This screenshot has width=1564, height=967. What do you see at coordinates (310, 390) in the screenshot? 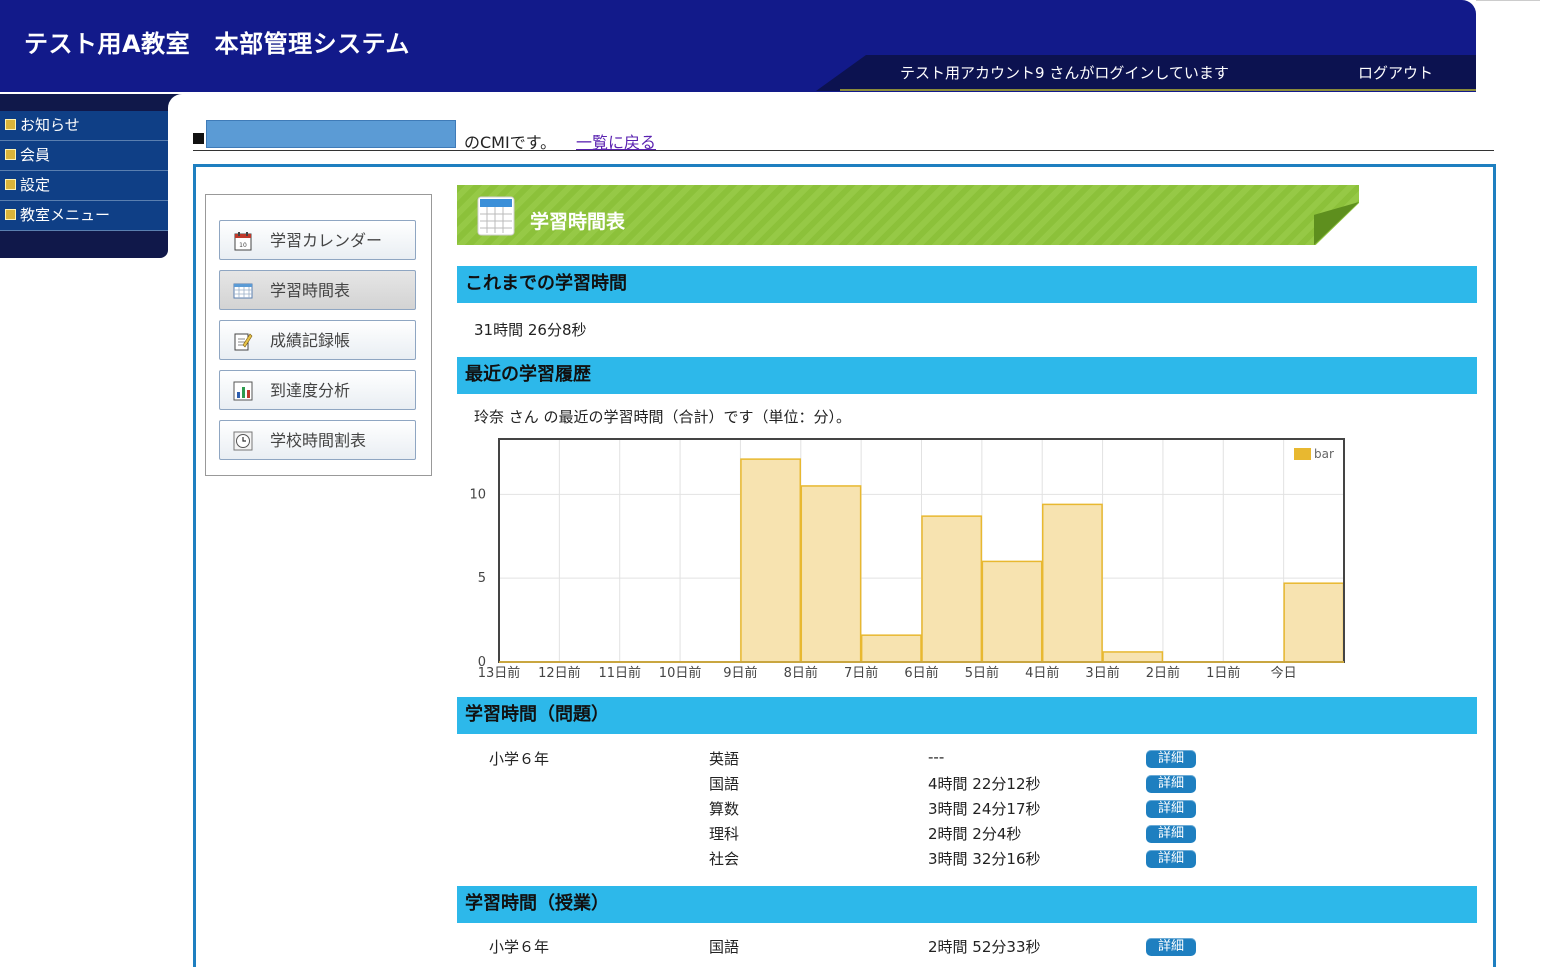
I see `menu-label: 到達度分析` at bounding box center [310, 390].